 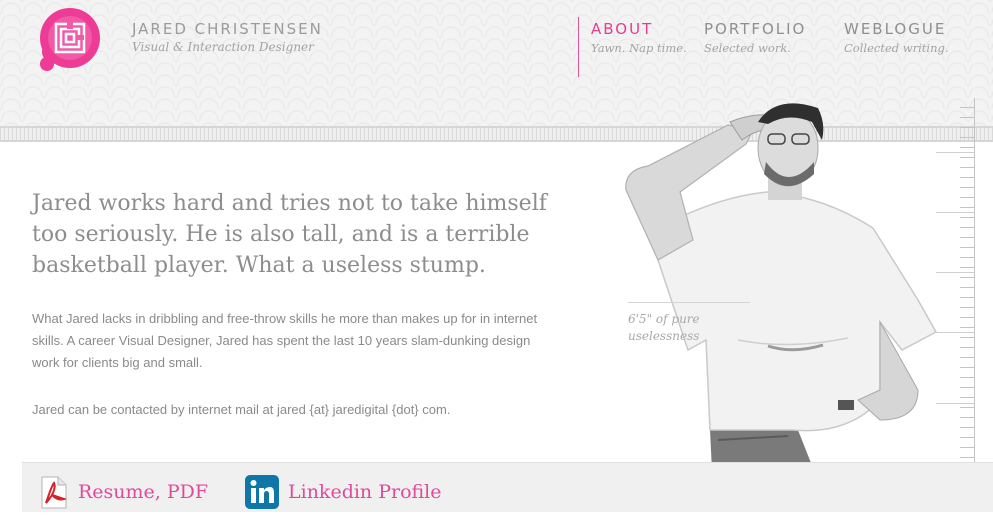 I want to click on height-caption-line: uselessness, so click(x=664, y=336).